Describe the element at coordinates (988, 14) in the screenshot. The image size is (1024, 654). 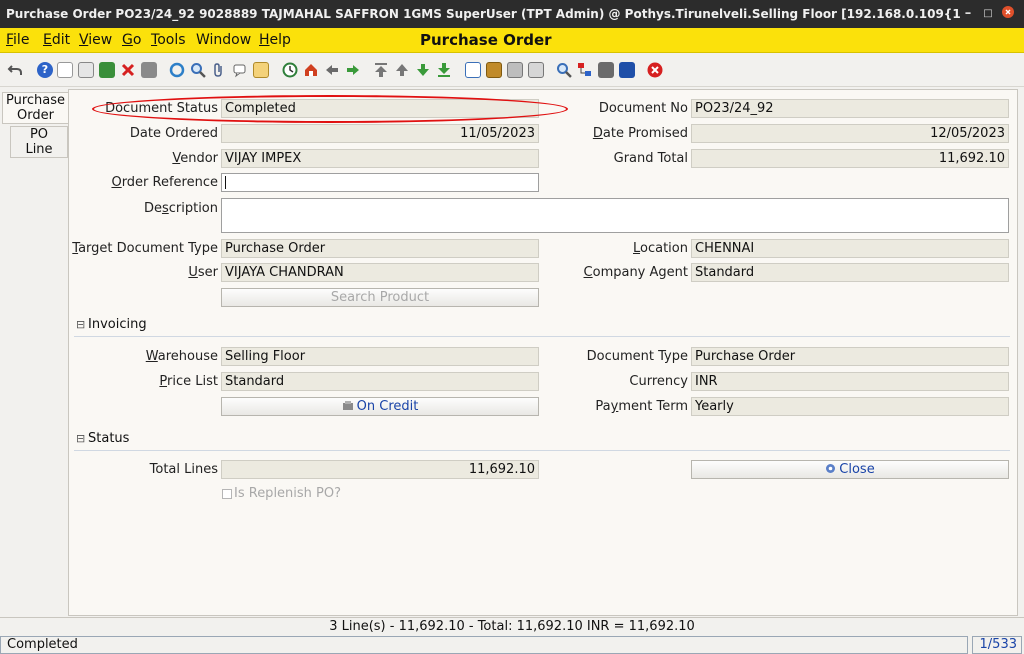
I see `maximize-button: □` at that location.